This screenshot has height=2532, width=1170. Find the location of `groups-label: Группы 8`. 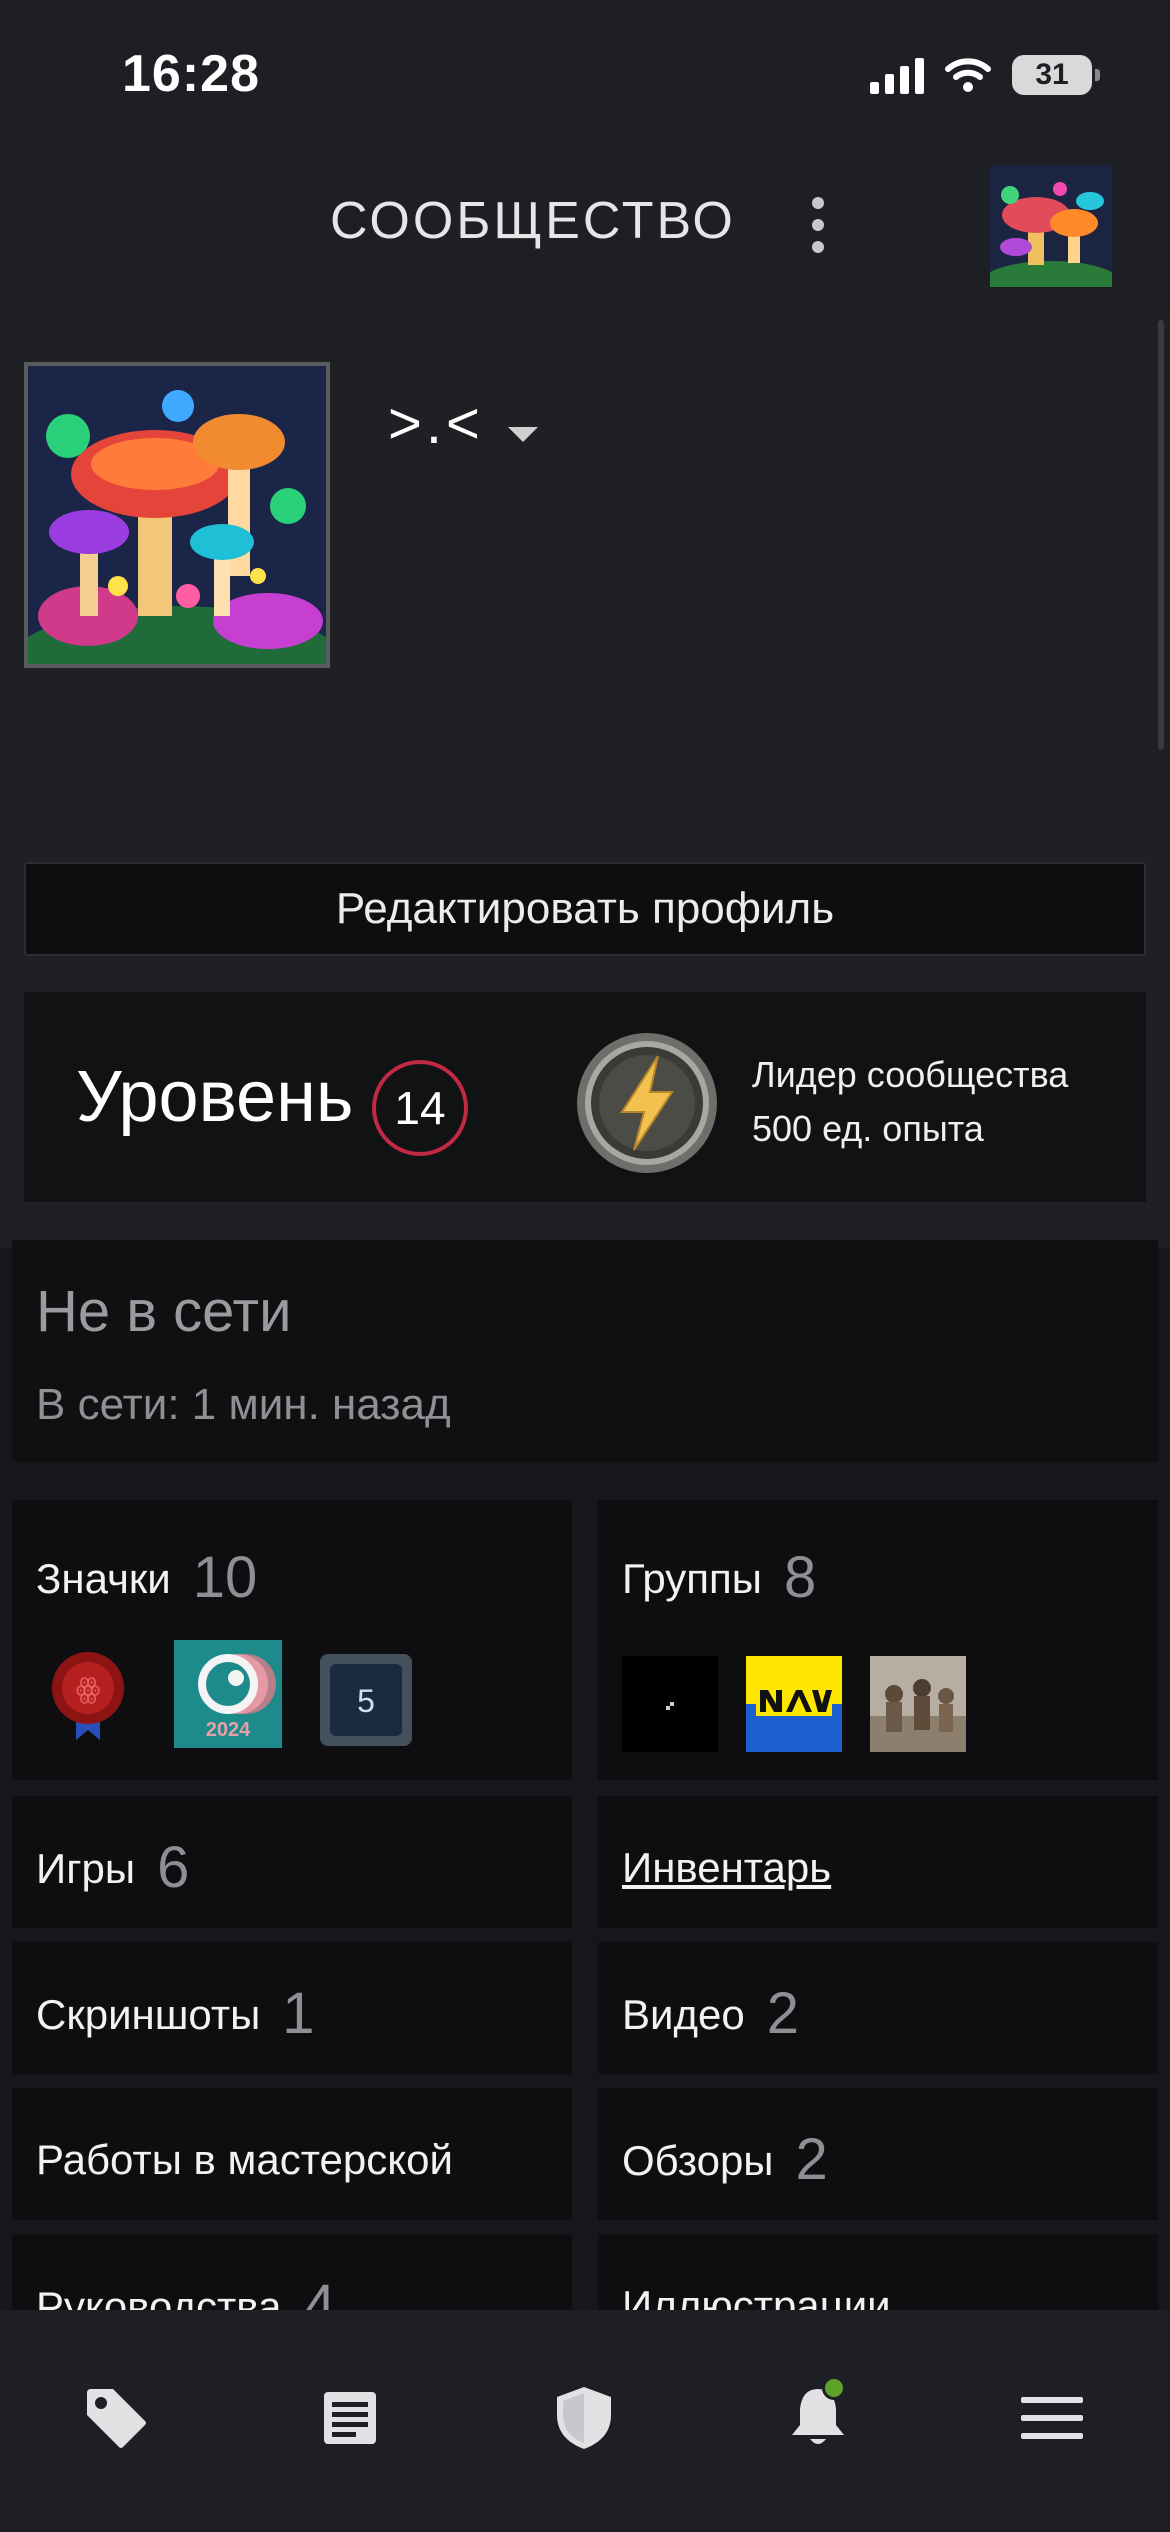

groups-label: Группы 8 is located at coordinates (719, 1577).